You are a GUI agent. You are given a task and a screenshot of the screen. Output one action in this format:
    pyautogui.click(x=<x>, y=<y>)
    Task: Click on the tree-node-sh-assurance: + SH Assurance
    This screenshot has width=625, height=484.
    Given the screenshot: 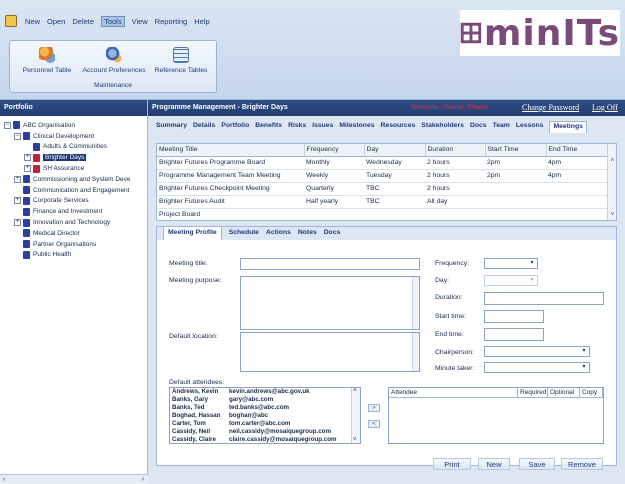 What is the action you would take?
    pyautogui.click(x=75, y=168)
    